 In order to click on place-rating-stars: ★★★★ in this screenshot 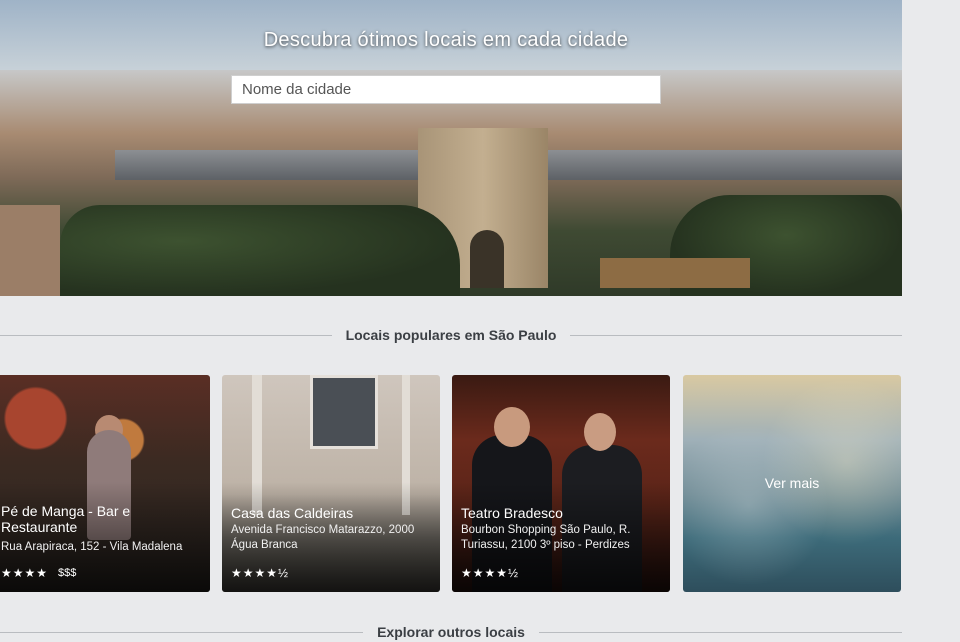, I will do `click(25, 573)`.